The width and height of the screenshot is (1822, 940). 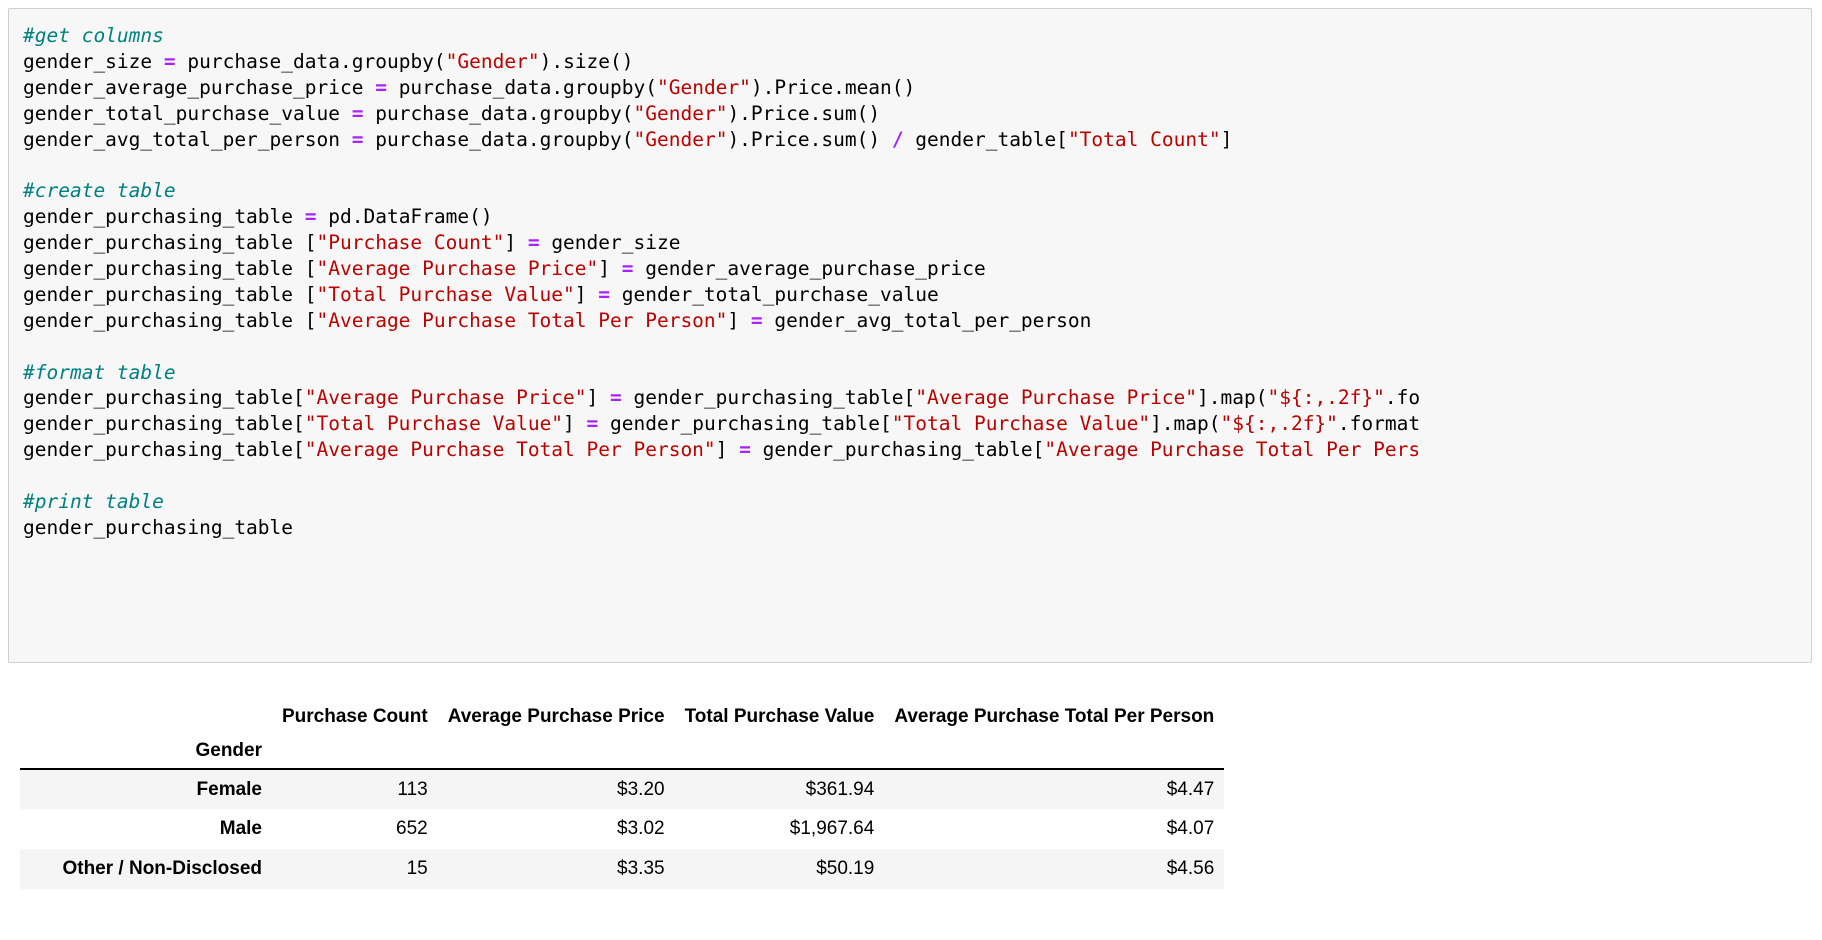 I want to click on code-token-plain: gender_table[, so click(x=985, y=139).